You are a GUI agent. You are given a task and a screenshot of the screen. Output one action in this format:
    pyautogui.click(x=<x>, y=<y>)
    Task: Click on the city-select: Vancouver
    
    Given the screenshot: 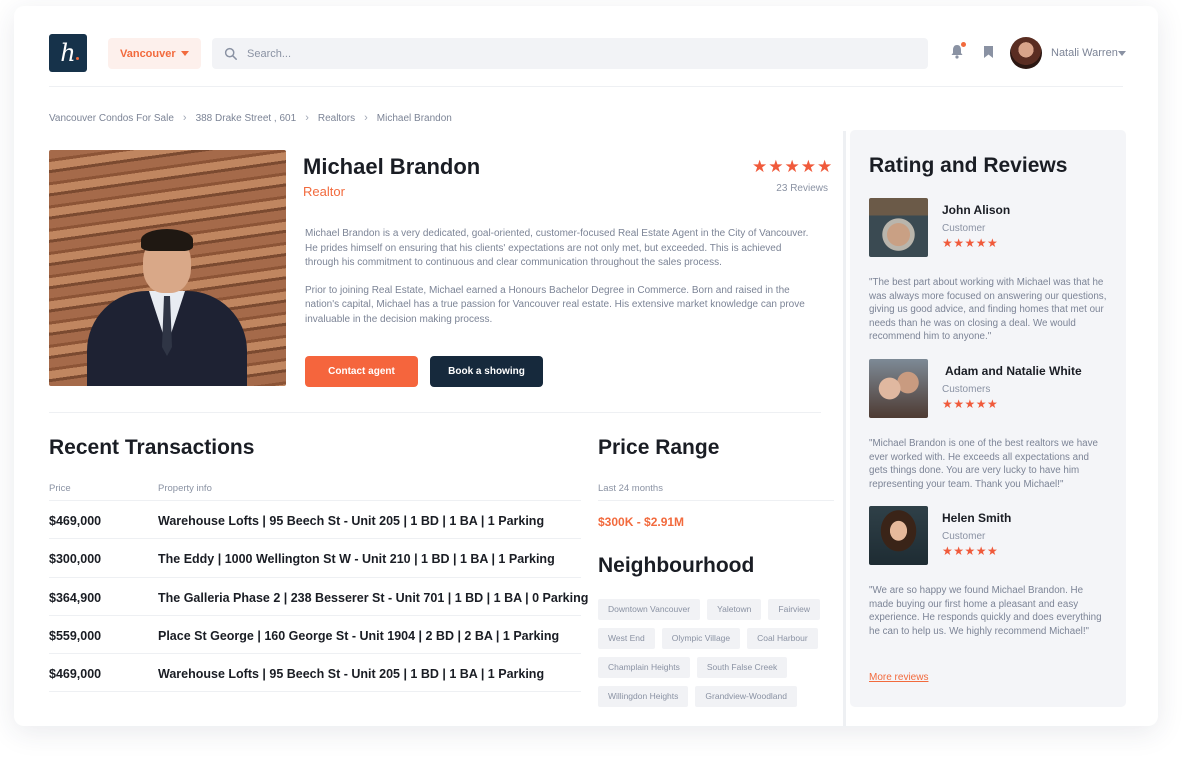 What is the action you would take?
    pyautogui.click(x=154, y=53)
    